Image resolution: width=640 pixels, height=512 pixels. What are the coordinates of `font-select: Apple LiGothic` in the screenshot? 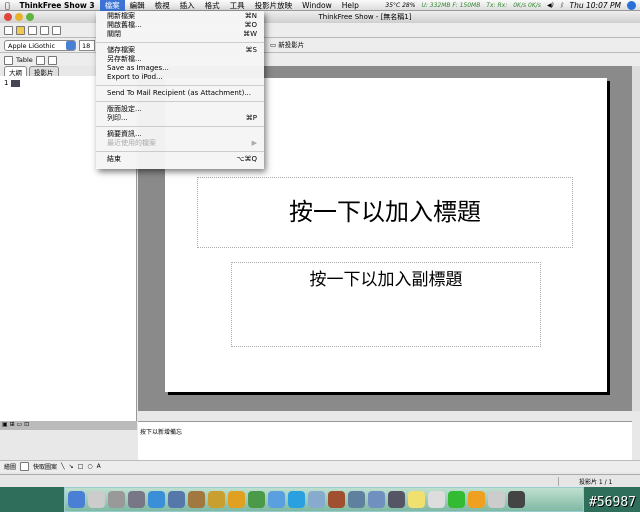 It's located at (40, 45).